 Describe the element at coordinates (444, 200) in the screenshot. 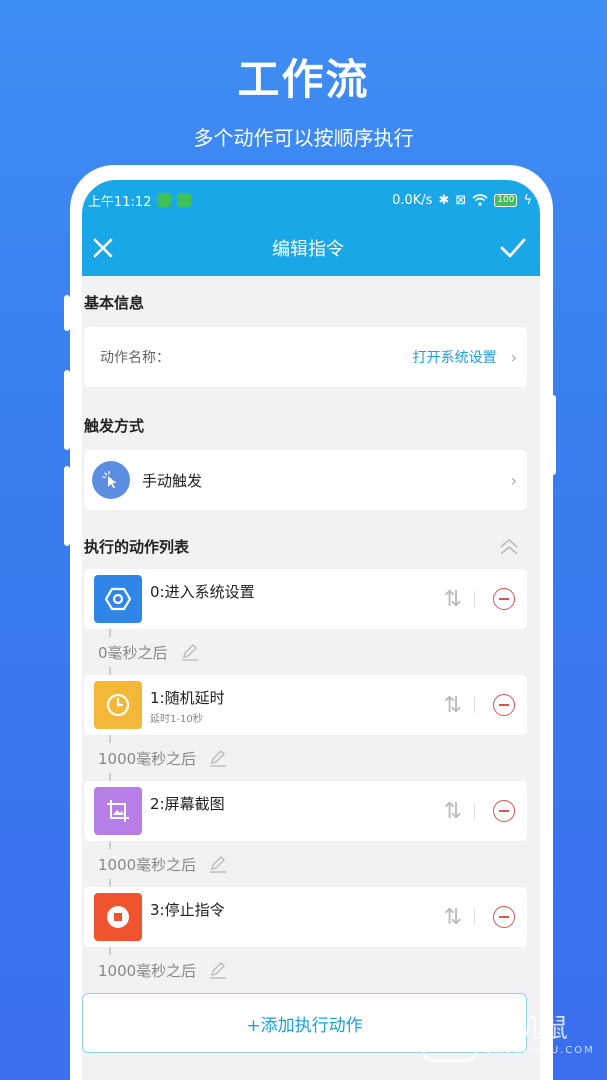

I see `bluetooth-icon: ✱` at that location.